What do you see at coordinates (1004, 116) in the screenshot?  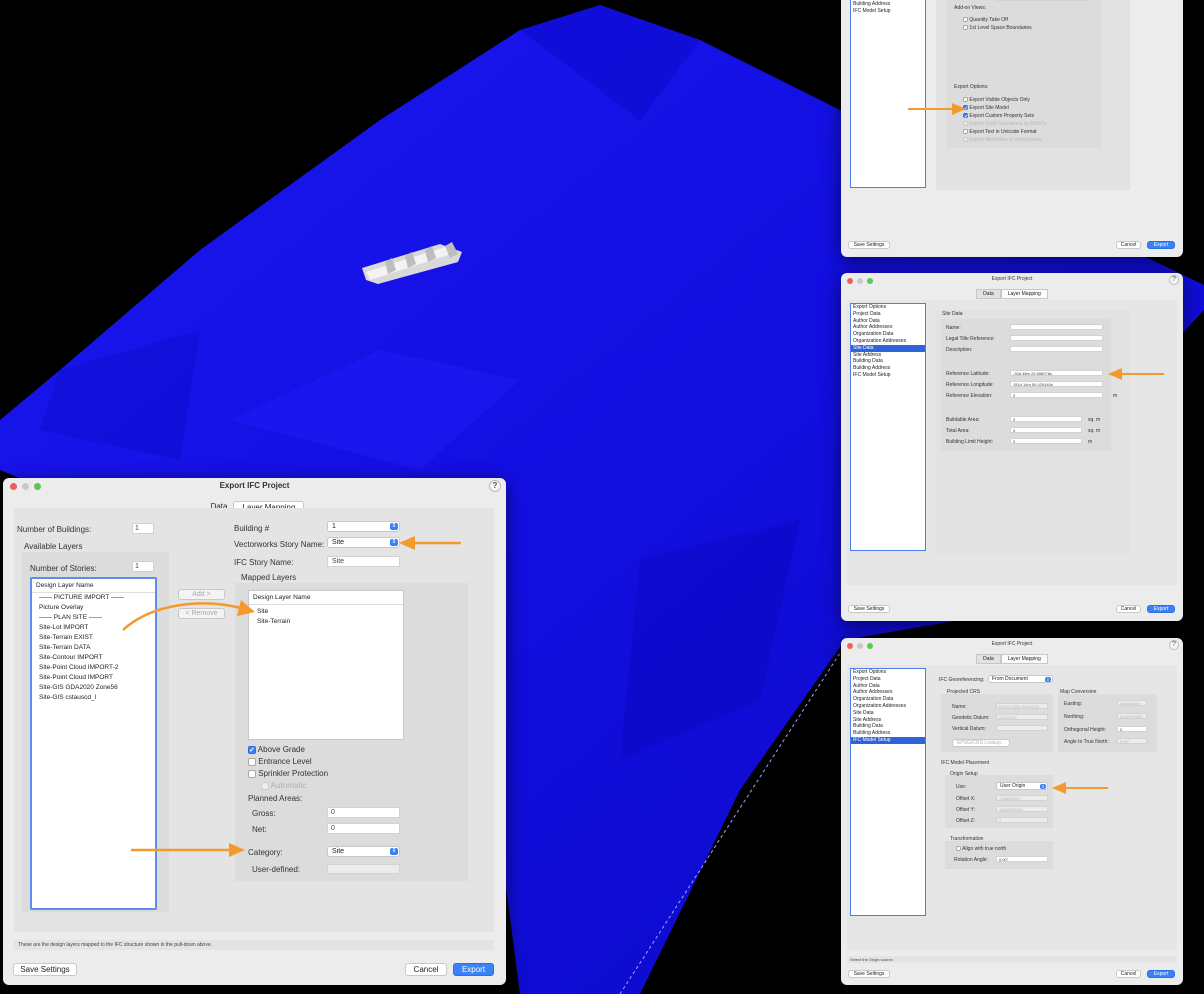 I see `export-option-checkbox: Export Custom Property Sets` at bounding box center [1004, 116].